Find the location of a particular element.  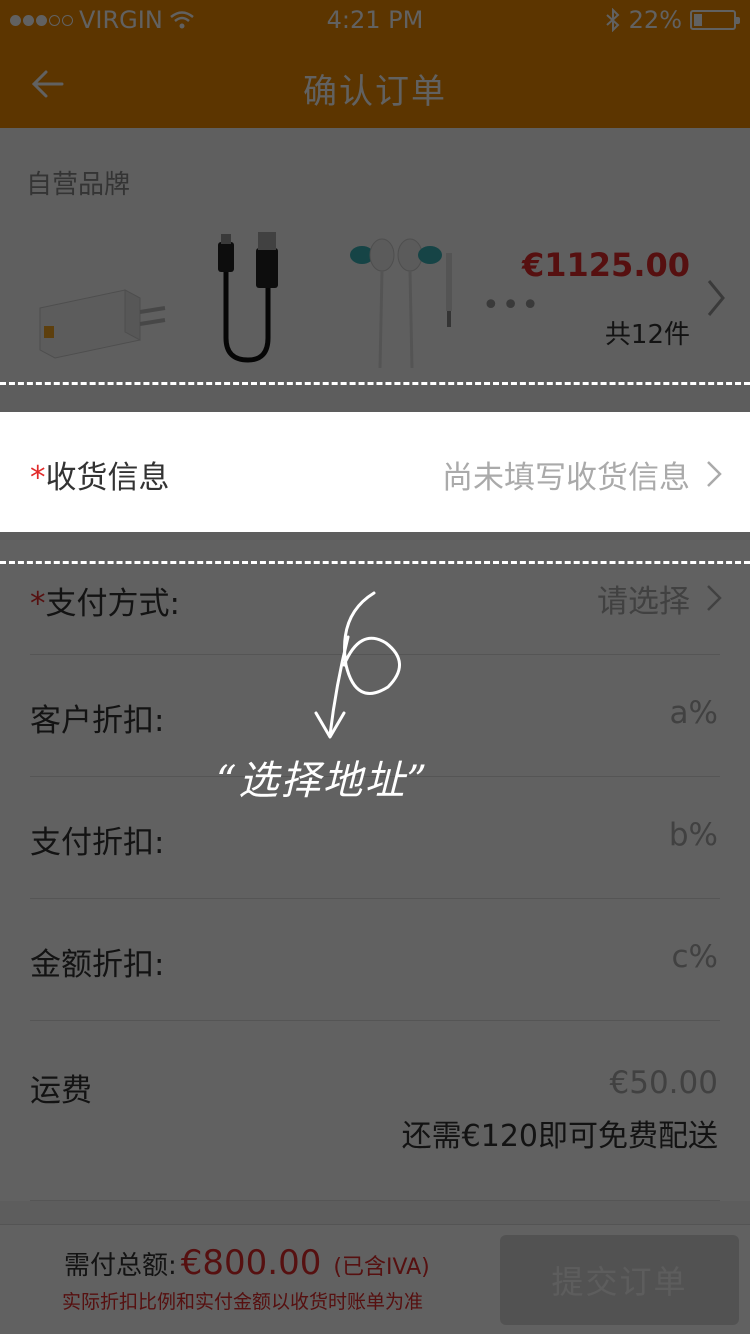

amount-discount-label: 金额折扣: is located at coordinates (97, 965).